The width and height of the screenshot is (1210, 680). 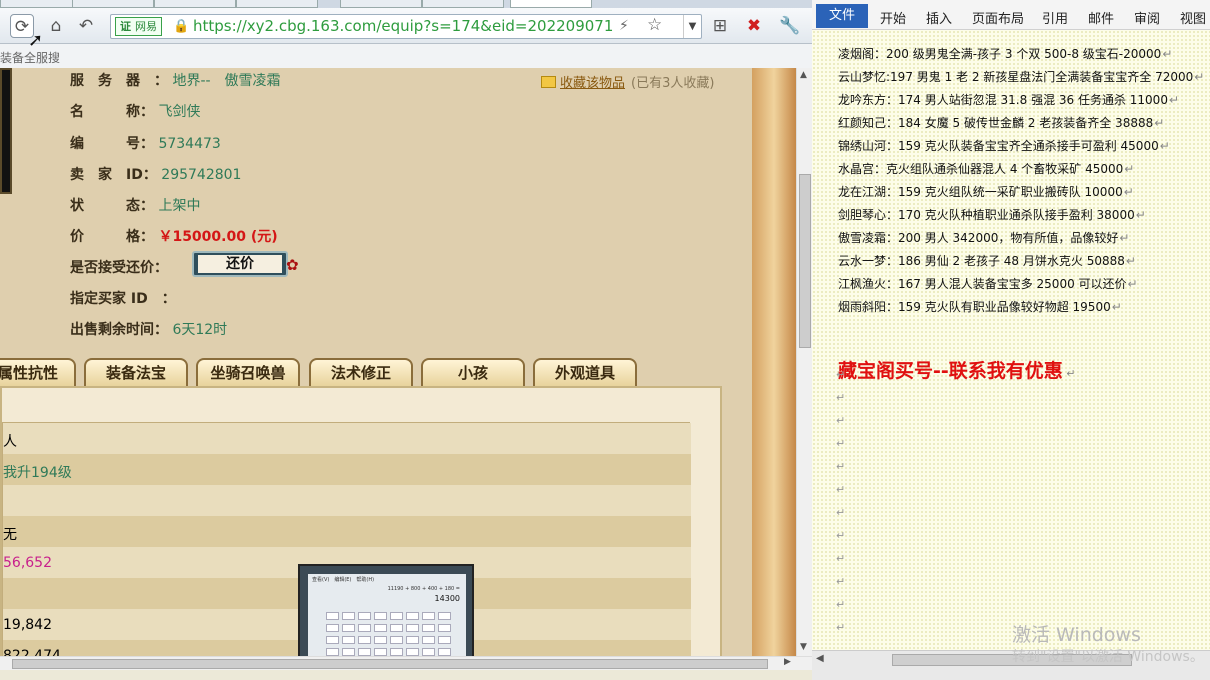 I want to click on tab-file: 文件, so click(x=842, y=16).